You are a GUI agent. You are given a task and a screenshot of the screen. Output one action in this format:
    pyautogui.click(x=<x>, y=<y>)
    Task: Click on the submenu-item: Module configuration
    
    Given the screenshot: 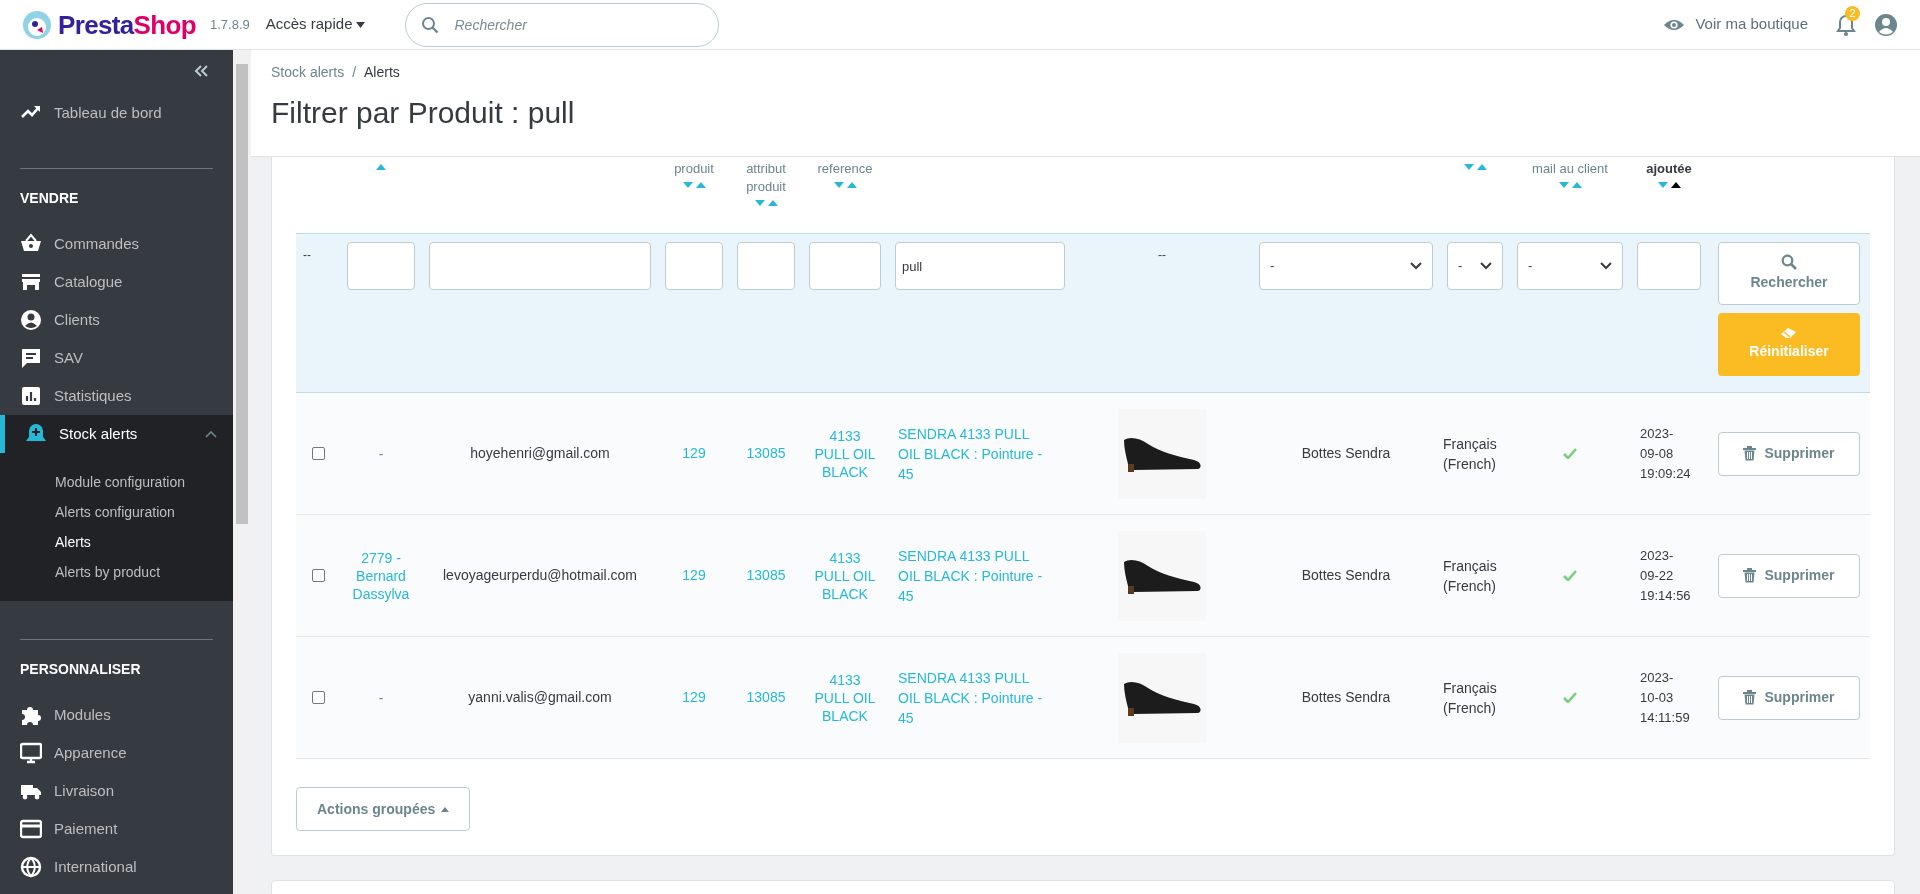 What is the action you would take?
    pyautogui.click(x=116, y=482)
    